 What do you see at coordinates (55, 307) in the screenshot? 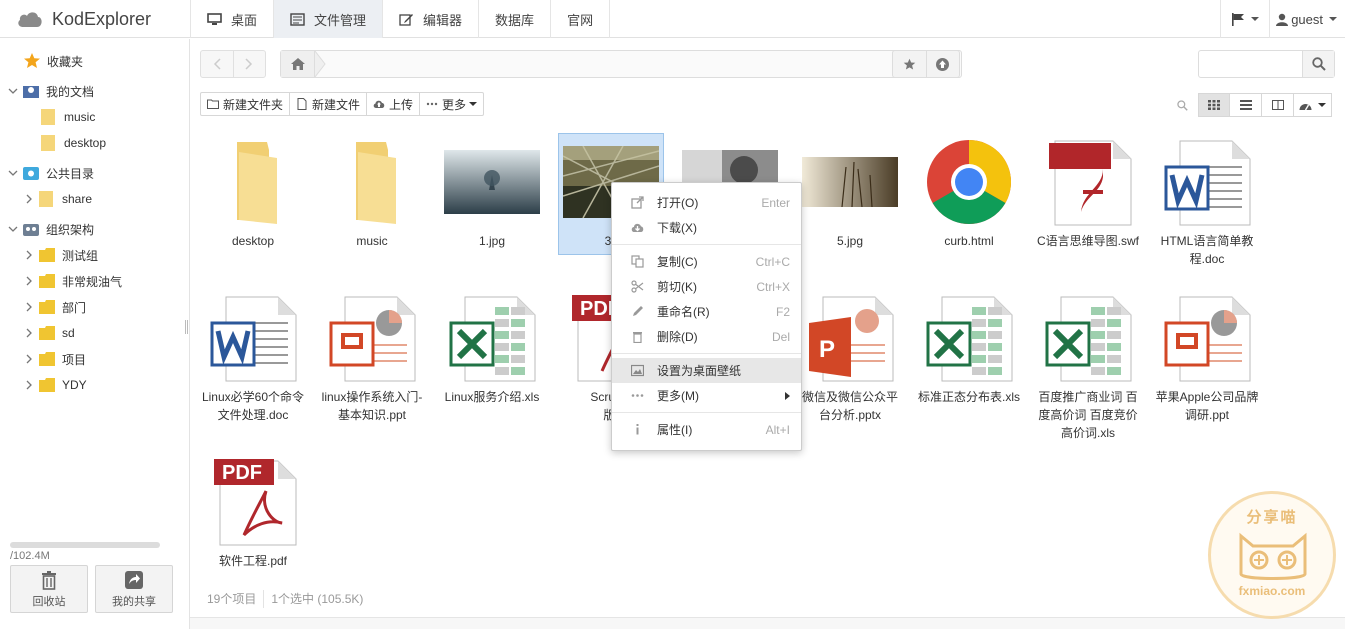
I see `sidebar-item-department: 部门` at bounding box center [55, 307].